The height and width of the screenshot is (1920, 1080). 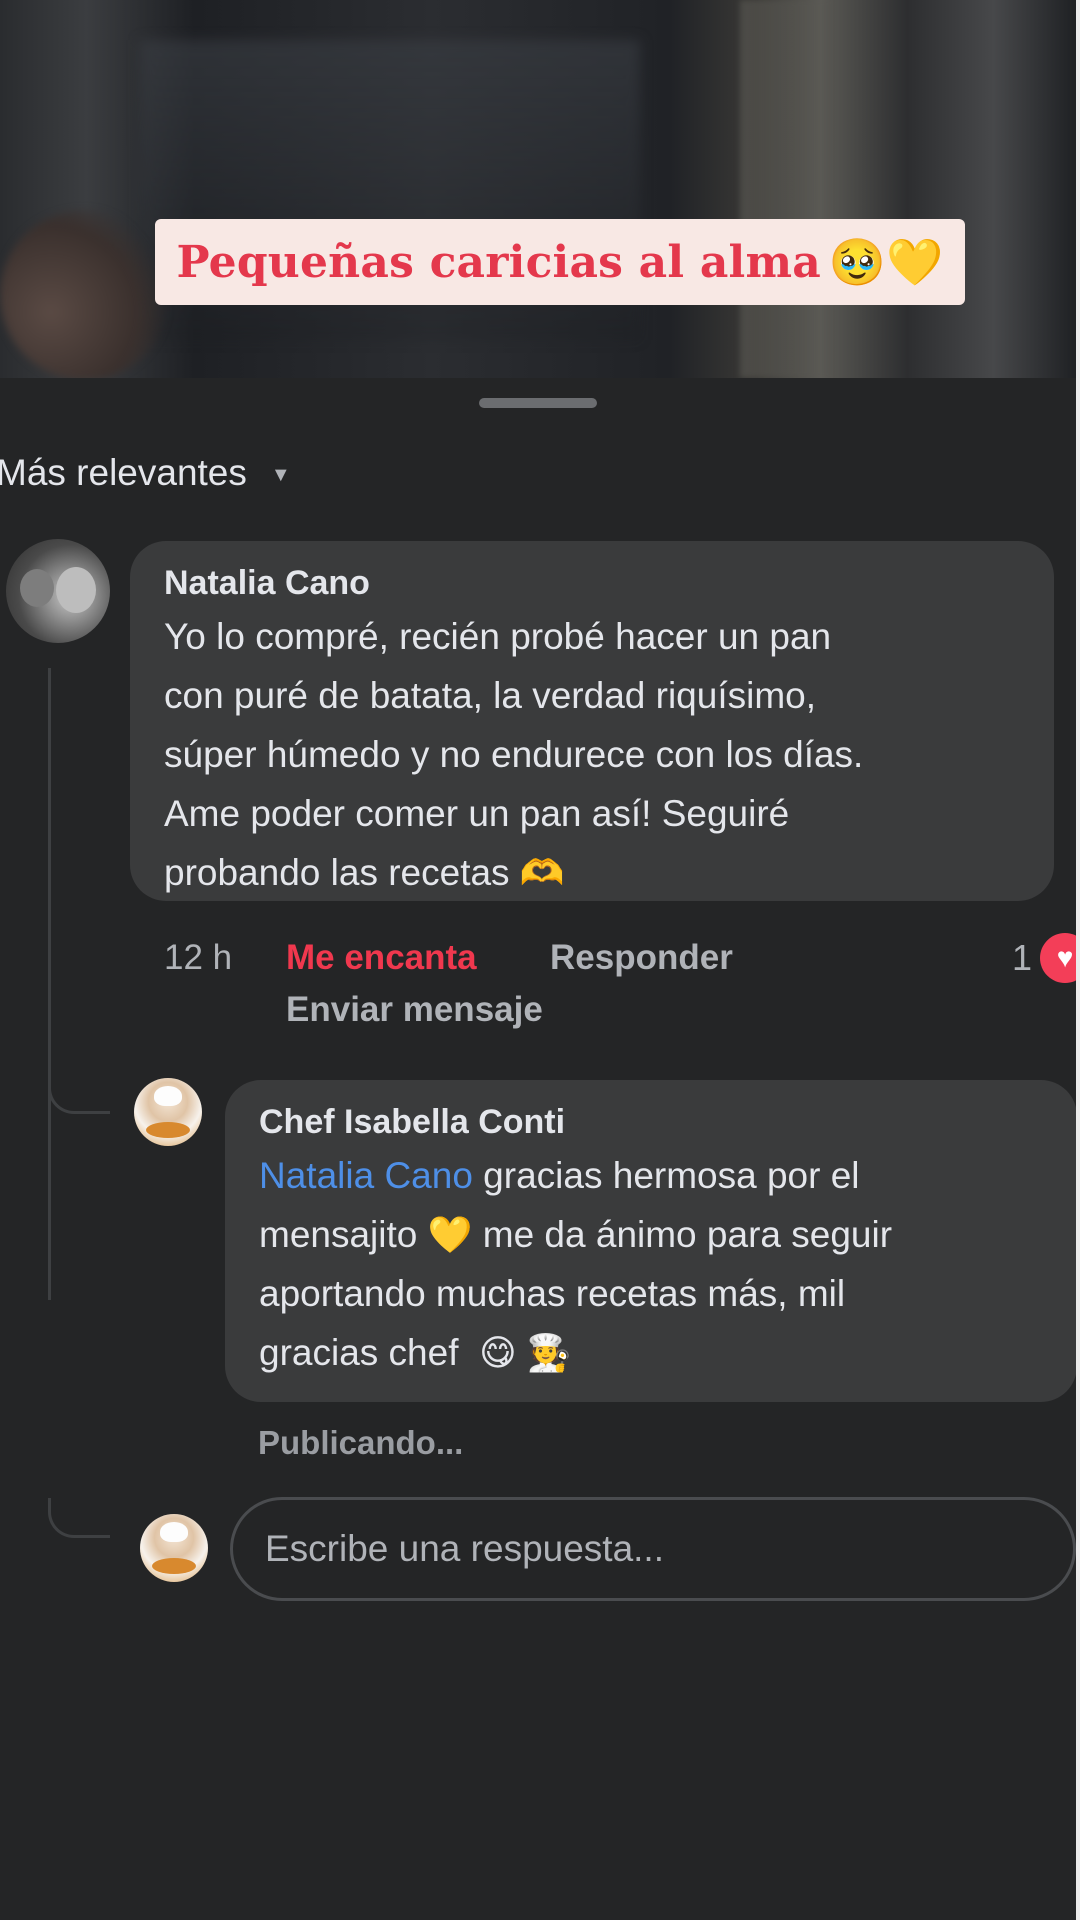 What do you see at coordinates (450, 1234) in the screenshot?
I see `yellow-heart-emoji: 💛` at bounding box center [450, 1234].